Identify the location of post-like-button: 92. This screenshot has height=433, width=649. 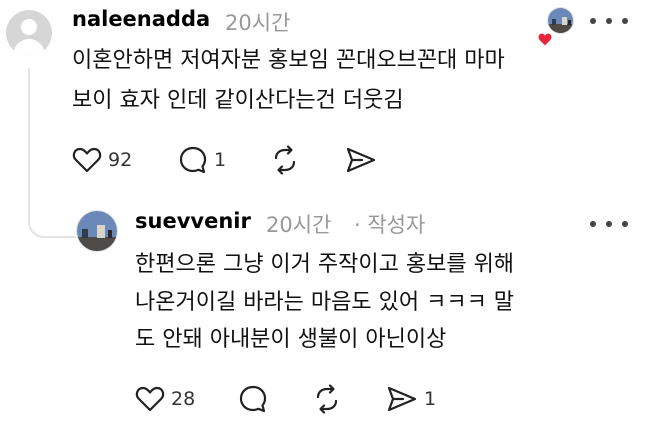
(102, 160).